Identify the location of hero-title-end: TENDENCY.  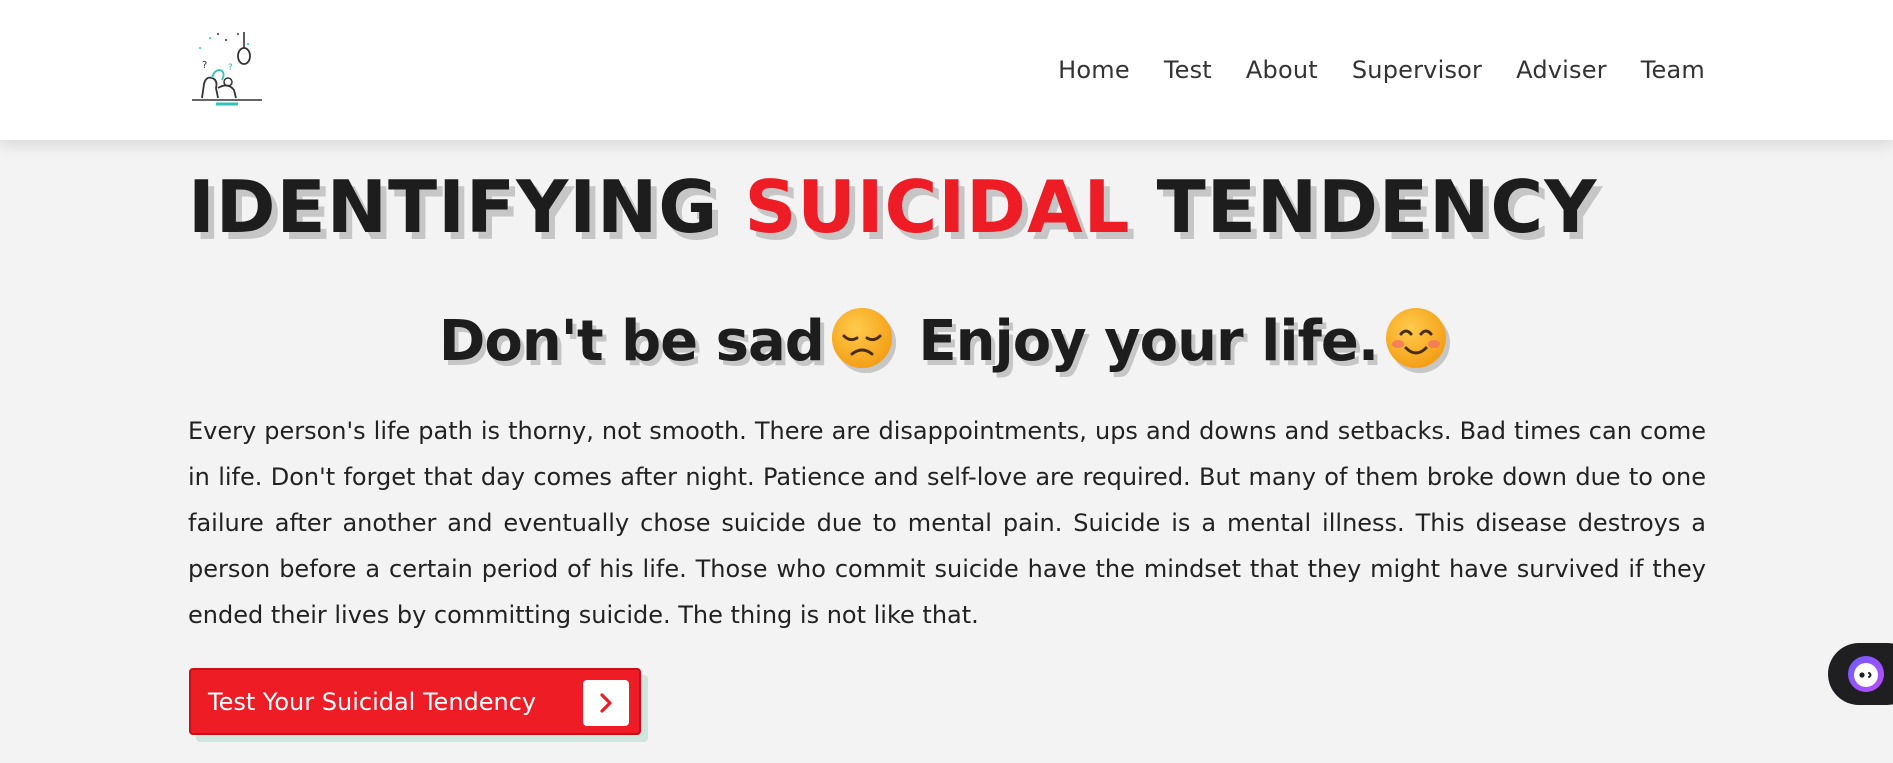
(1364, 207).